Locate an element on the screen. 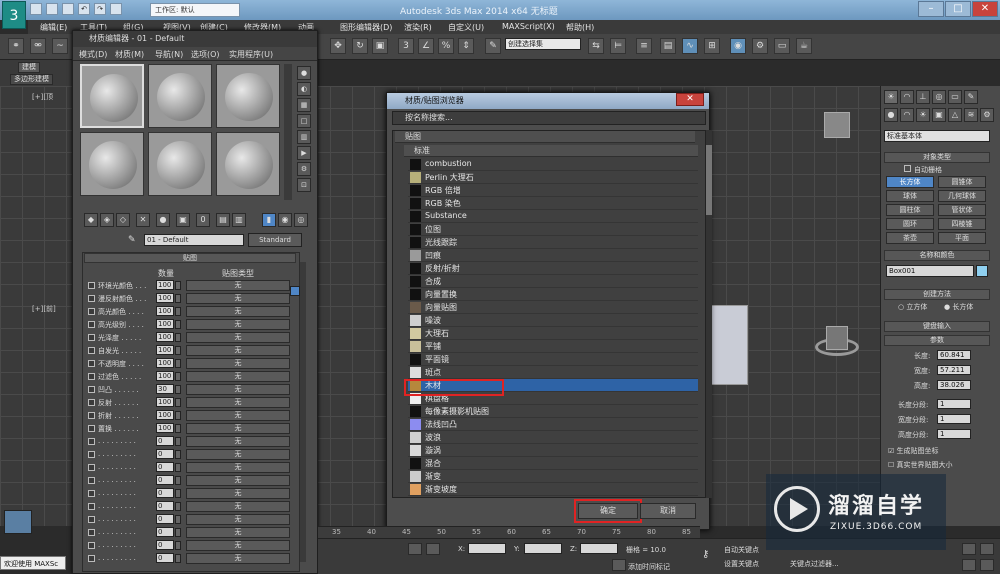 The image size is (1000, 574). category-standard: 标准 is located at coordinates (551, 151).